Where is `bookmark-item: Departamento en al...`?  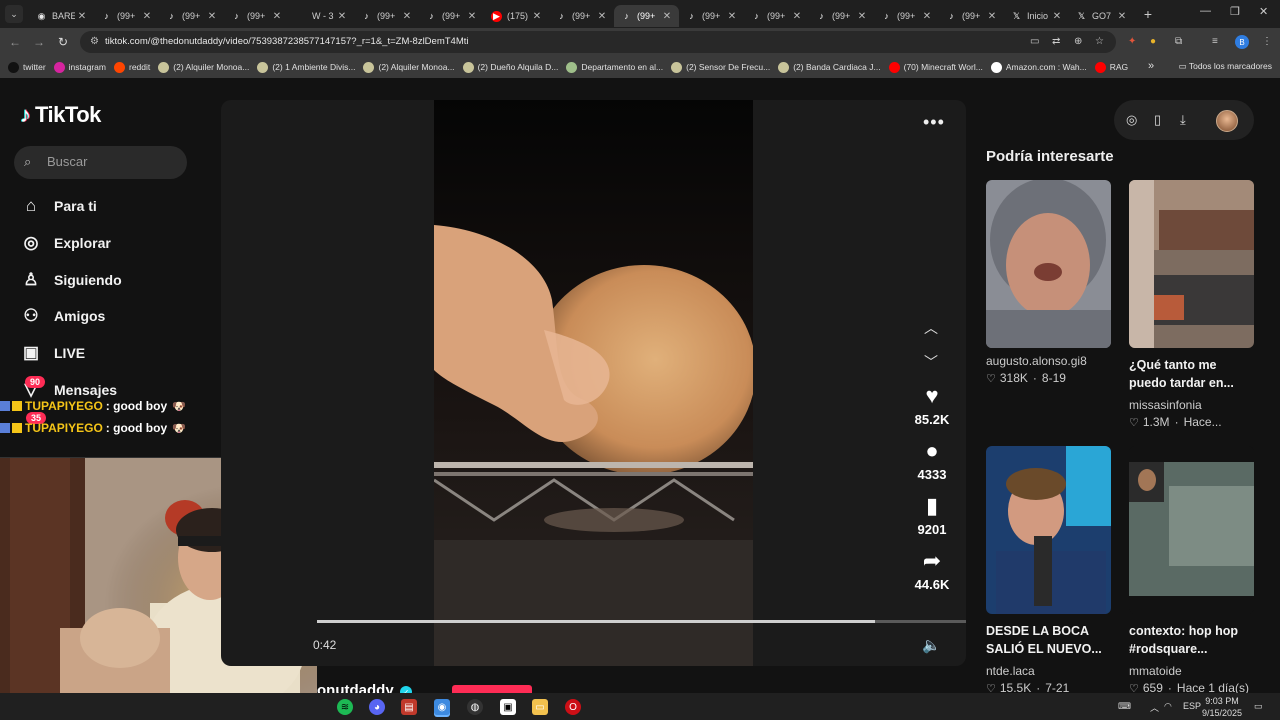 bookmark-item: Departamento en al... is located at coordinates (614, 67).